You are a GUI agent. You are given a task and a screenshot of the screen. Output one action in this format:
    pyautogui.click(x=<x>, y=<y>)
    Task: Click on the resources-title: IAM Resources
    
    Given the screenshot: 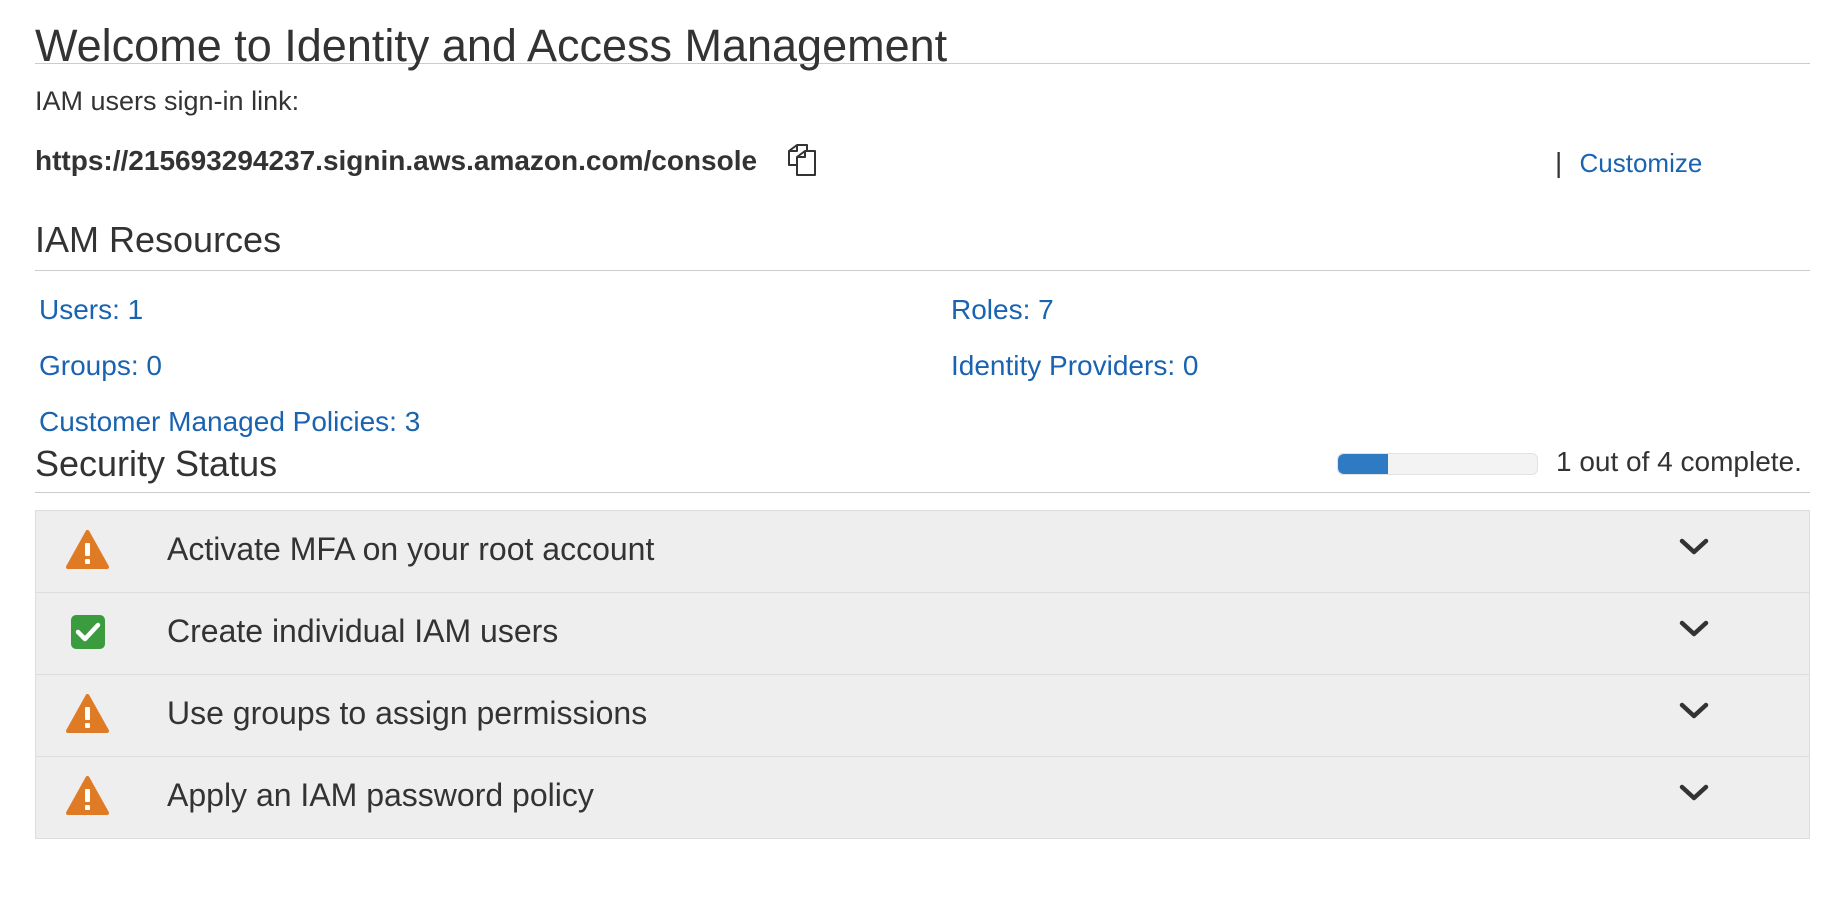 What is the action you would take?
    pyautogui.click(x=158, y=239)
    